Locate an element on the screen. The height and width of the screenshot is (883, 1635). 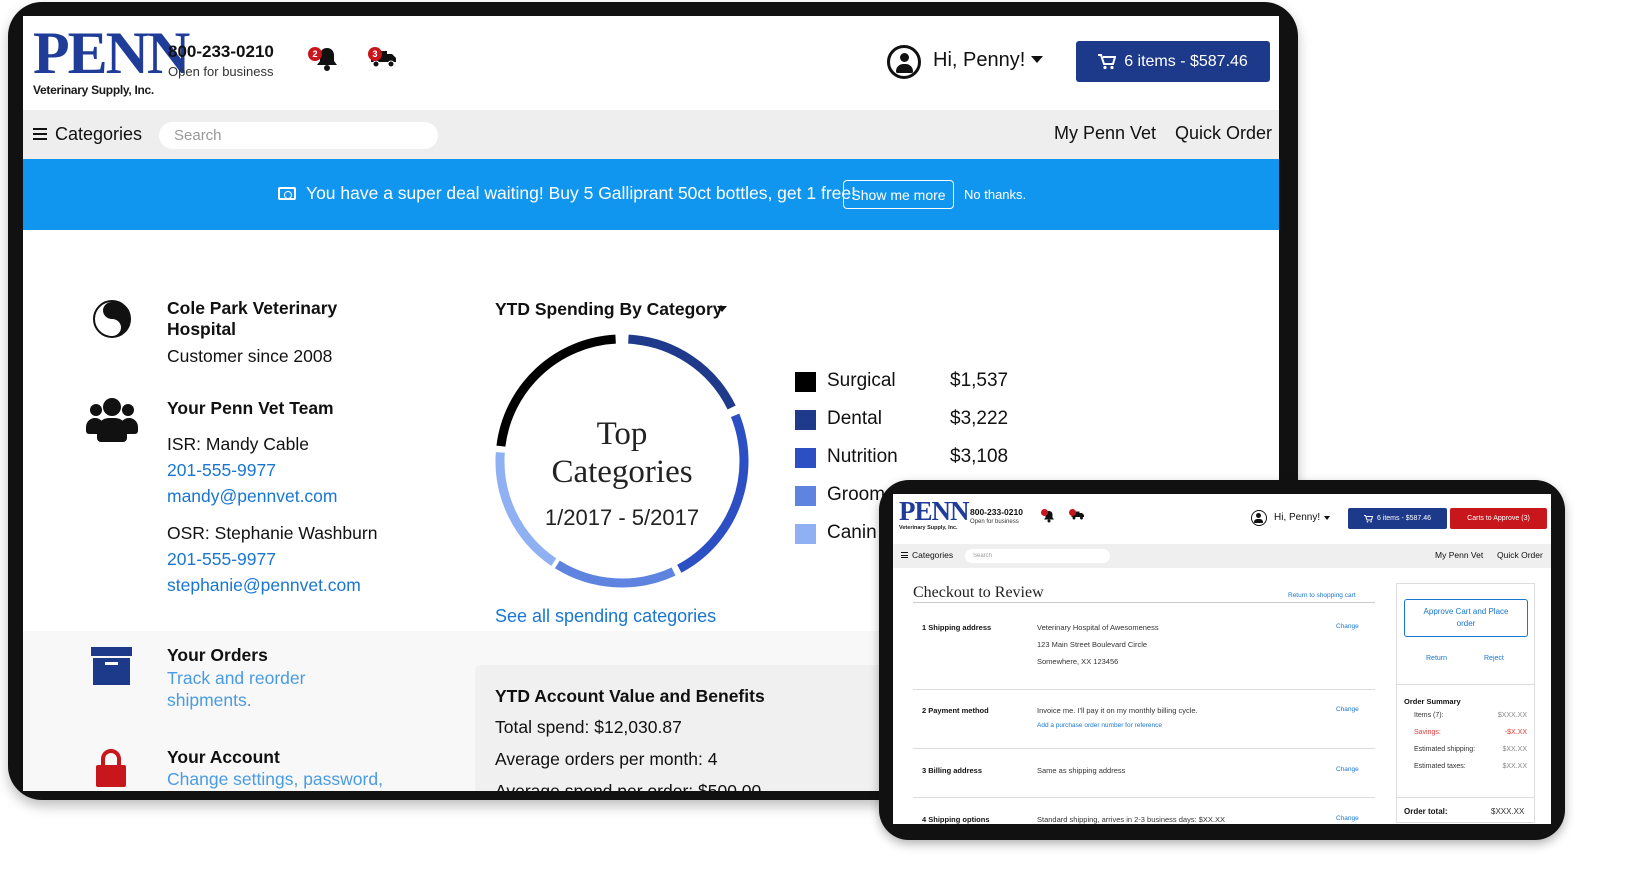
legend-label: Nutrition is located at coordinates (862, 456).